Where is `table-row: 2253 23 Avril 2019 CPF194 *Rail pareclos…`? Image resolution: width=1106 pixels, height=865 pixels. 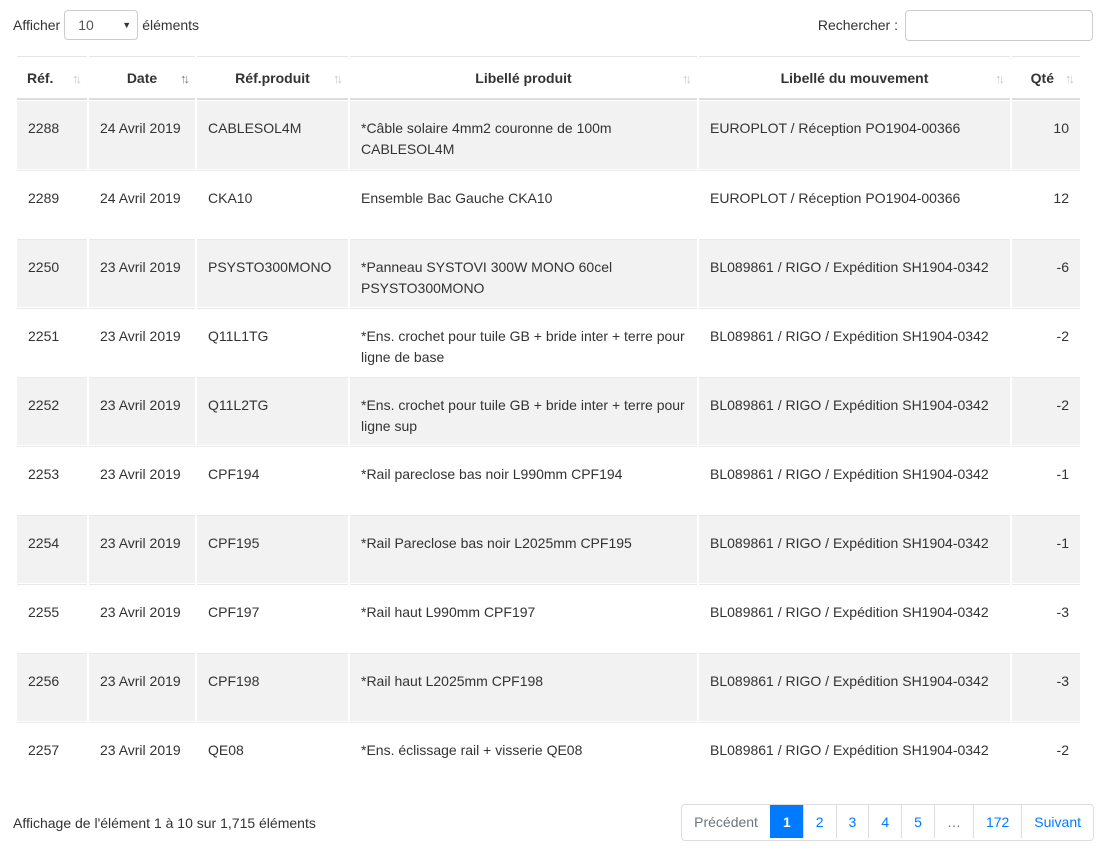 table-row: 2253 23 Avril 2019 CPF194 *Rail pareclos… is located at coordinates (548, 480).